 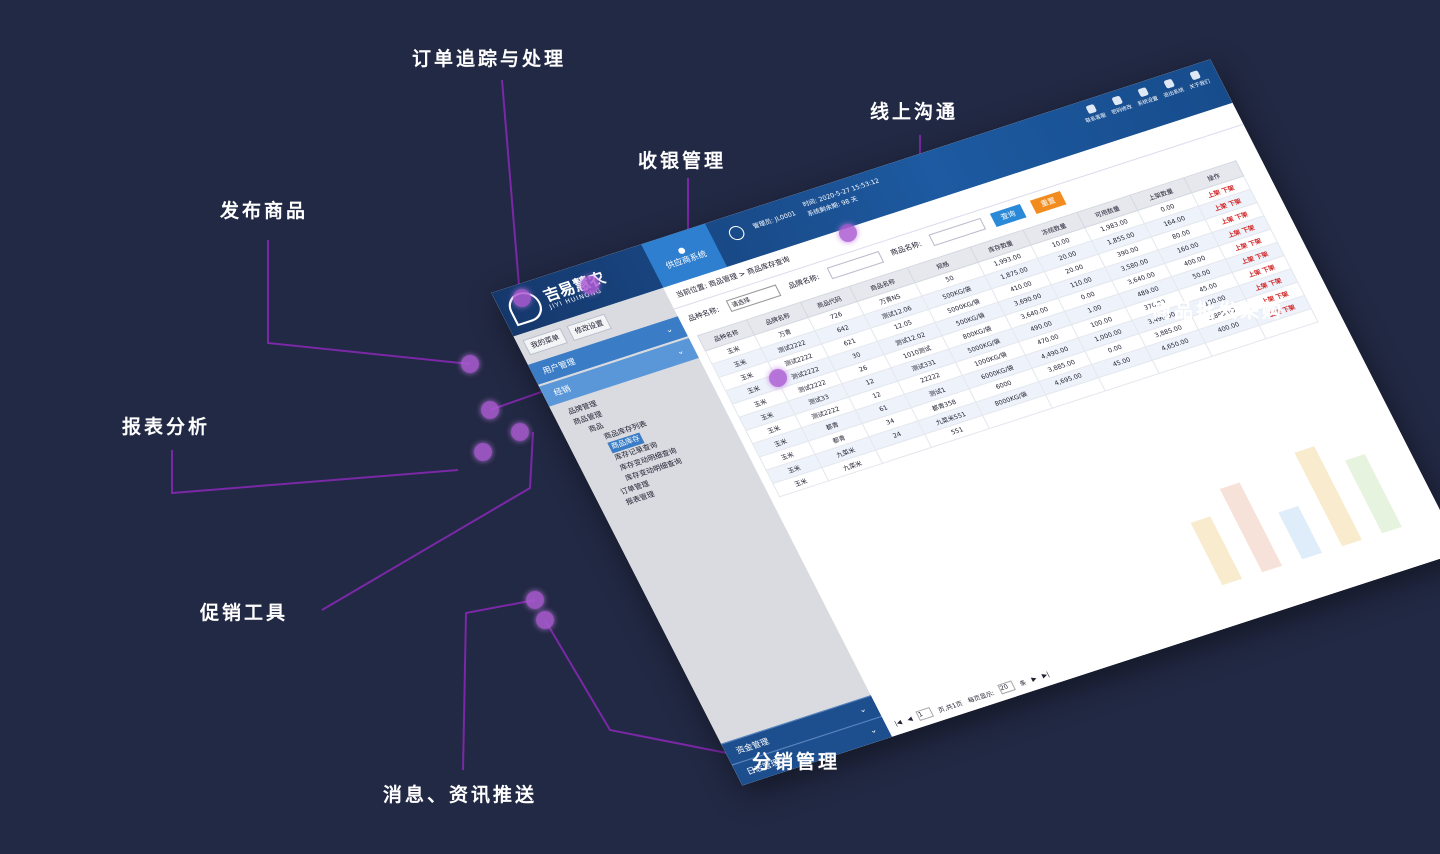 What do you see at coordinates (914, 112) in the screenshot?
I see `label-online-chat: 线上沟通` at bounding box center [914, 112].